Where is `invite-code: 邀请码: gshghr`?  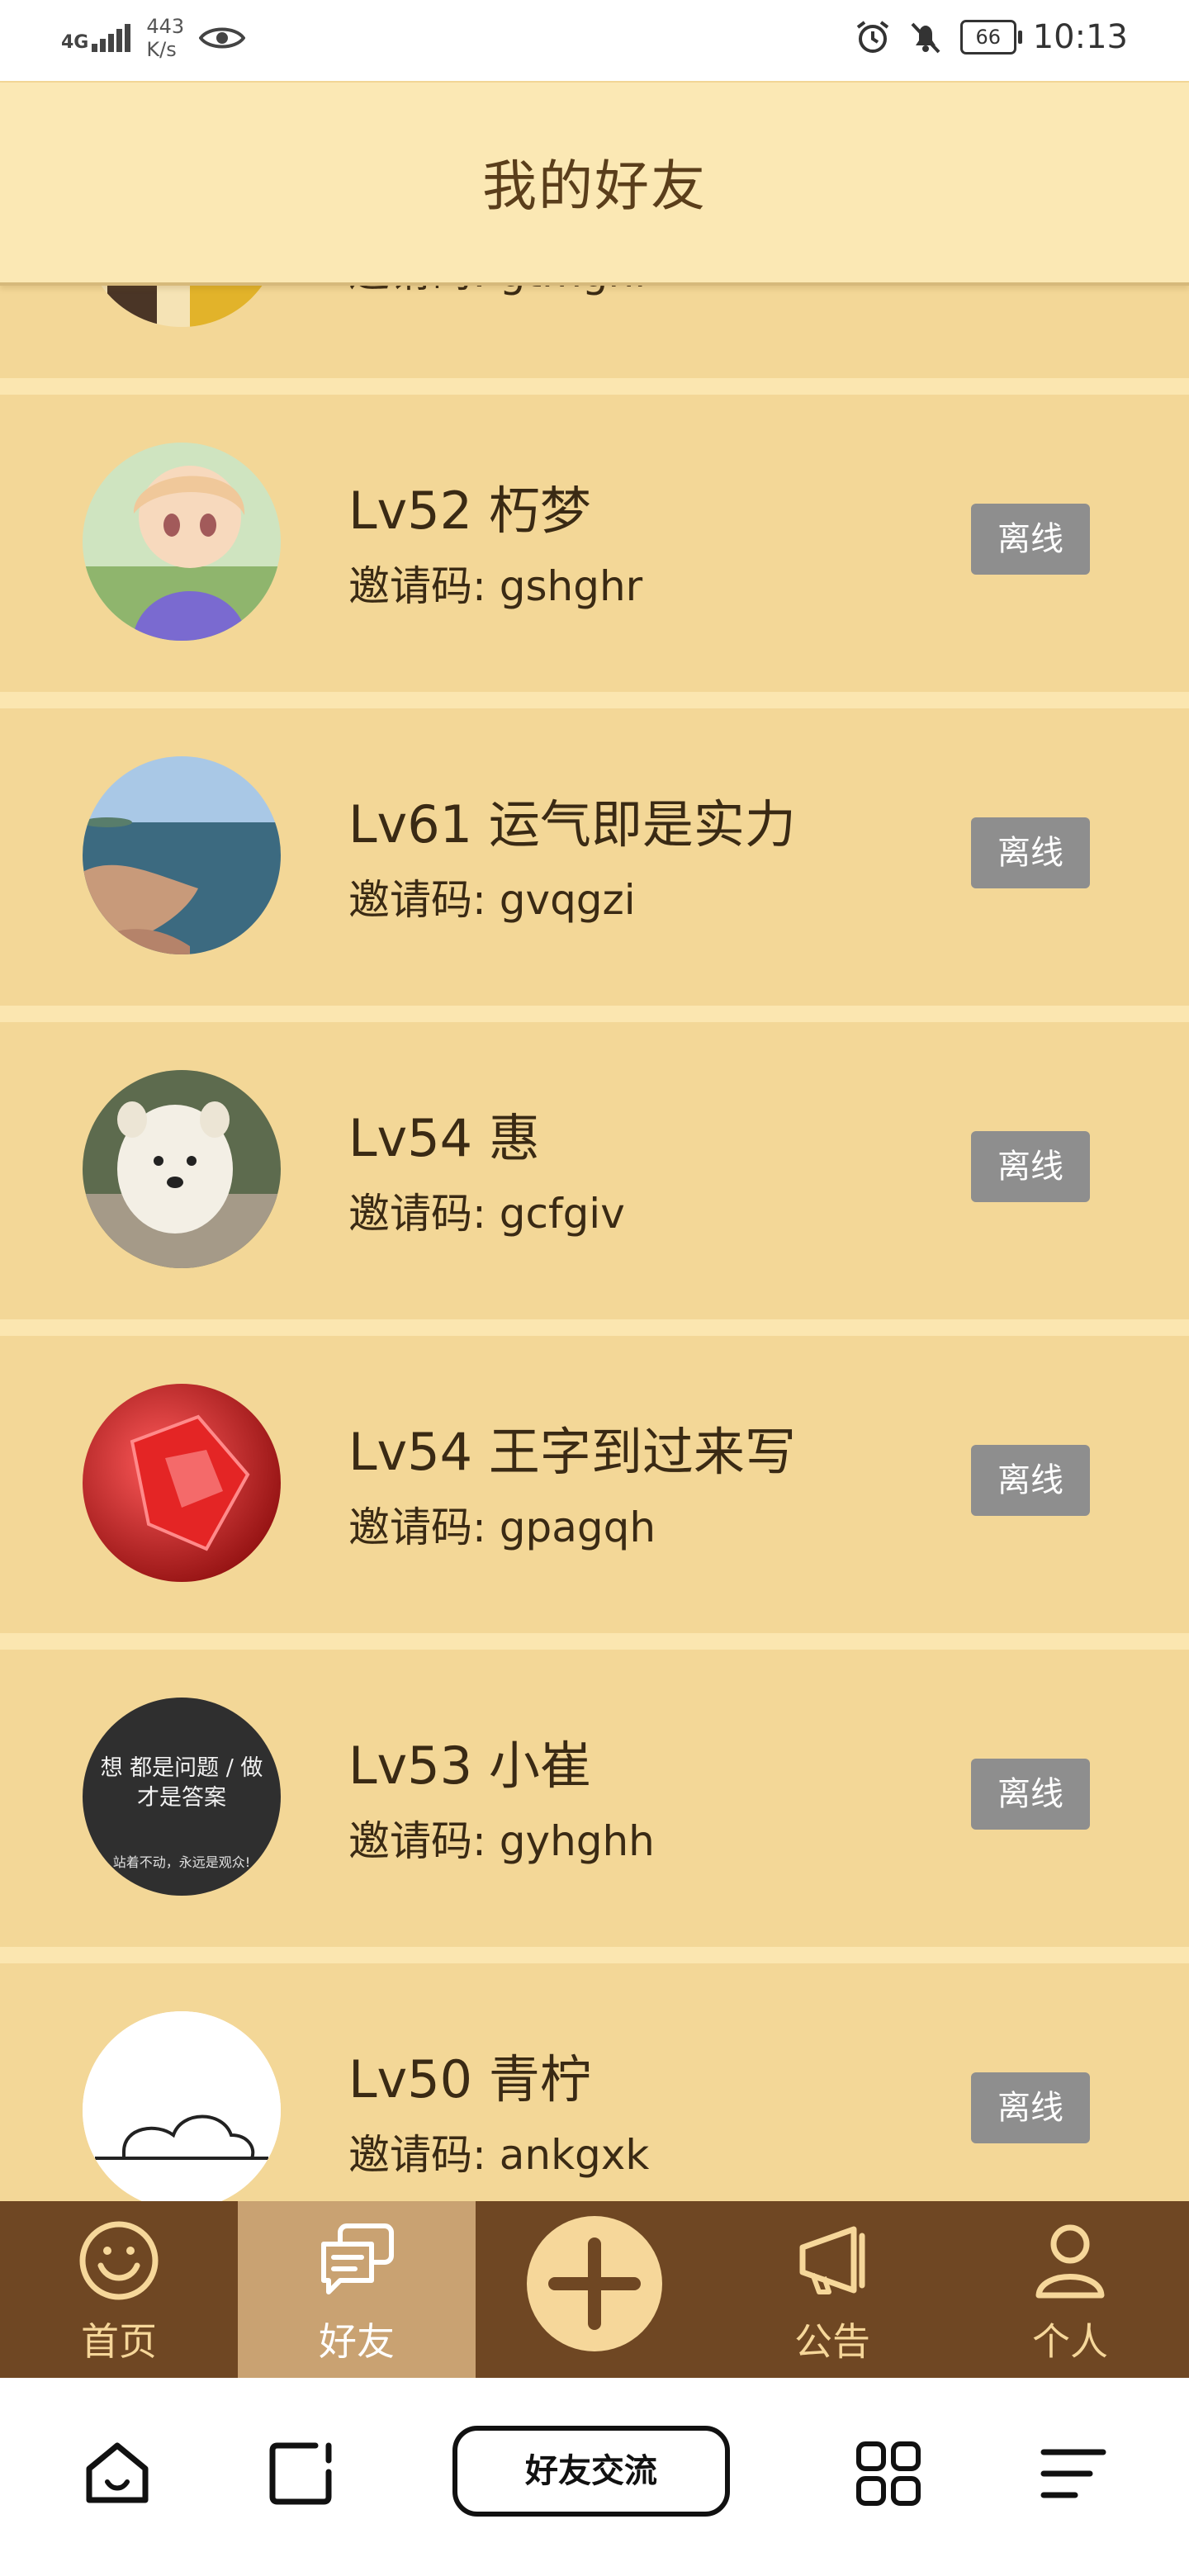
invite-code: 邀请码: gshghr is located at coordinates (495, 586).